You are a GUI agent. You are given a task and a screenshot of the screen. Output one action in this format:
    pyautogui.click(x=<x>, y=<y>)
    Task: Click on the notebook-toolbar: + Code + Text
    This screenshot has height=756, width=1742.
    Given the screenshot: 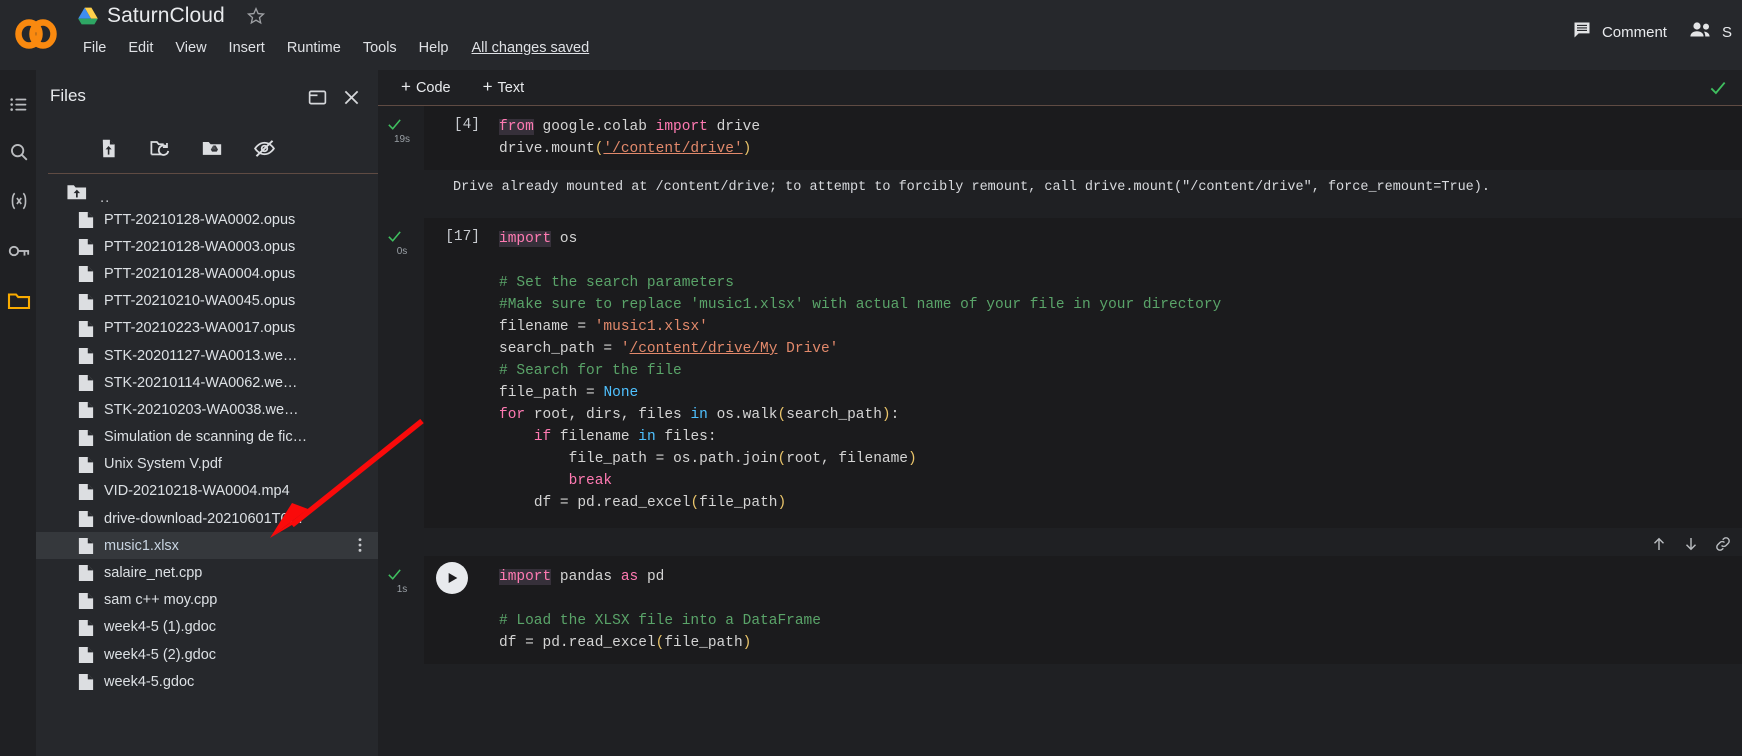 What is the action you would take?
    pyautogui.click(x=1060, y=88)
    